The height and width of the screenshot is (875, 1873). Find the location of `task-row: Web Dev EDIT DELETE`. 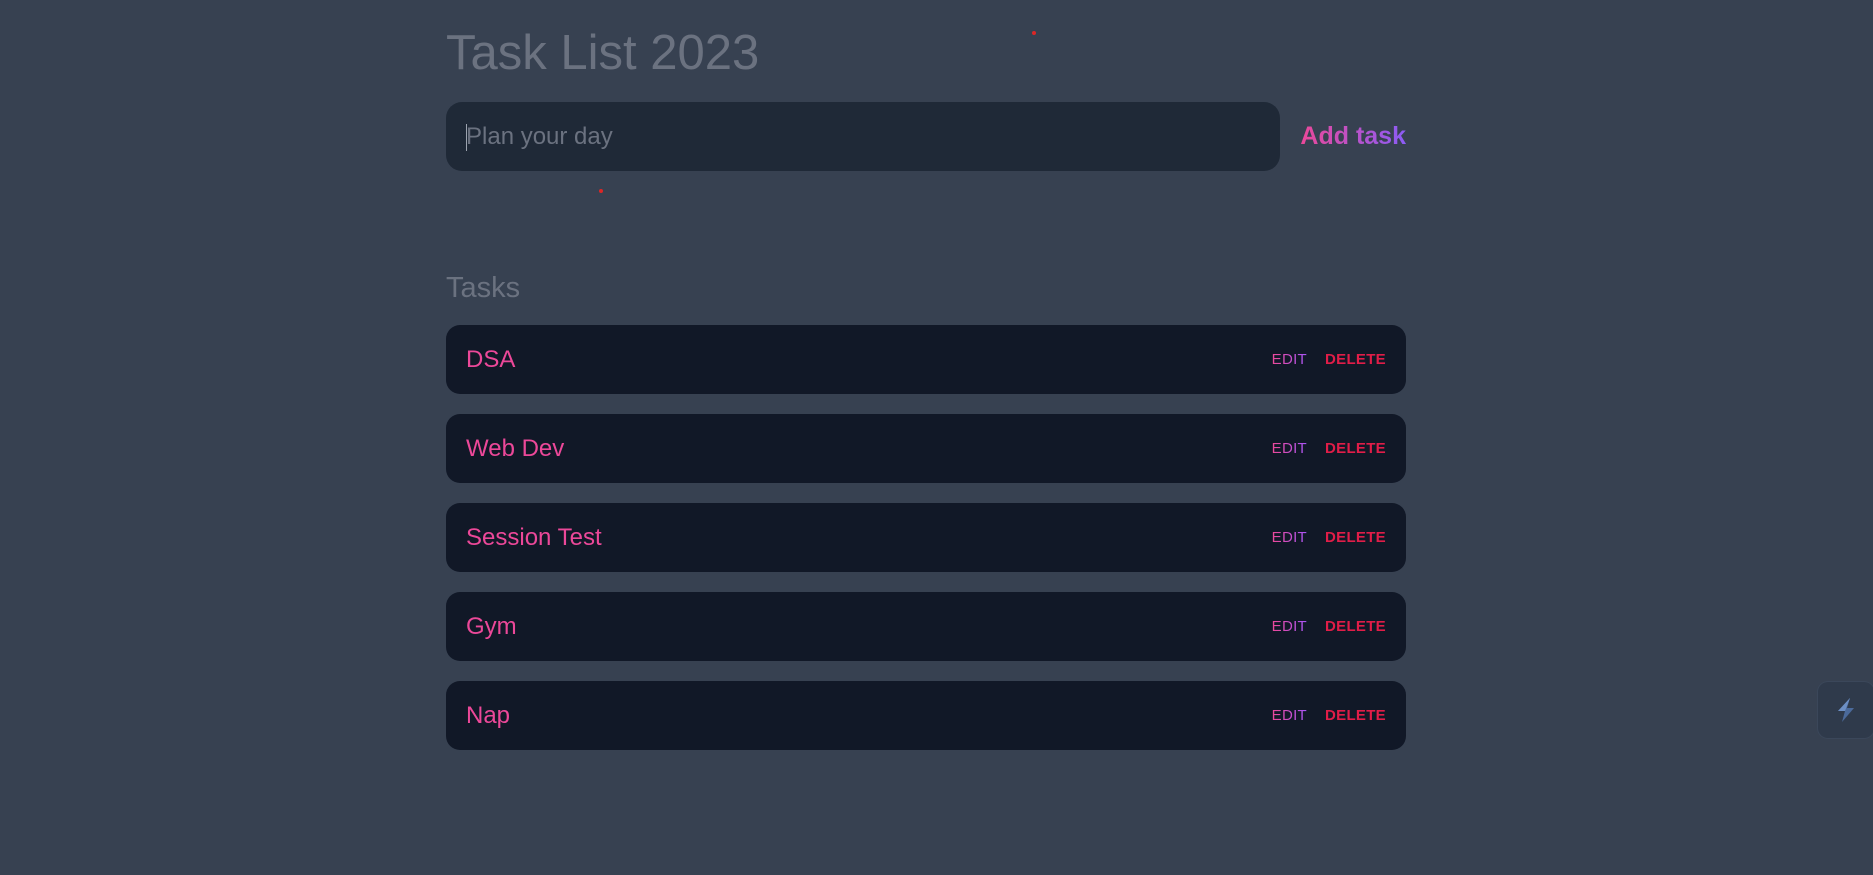

task-row: Web Dev EDIT DELETE is located at coordinates (926, 448).